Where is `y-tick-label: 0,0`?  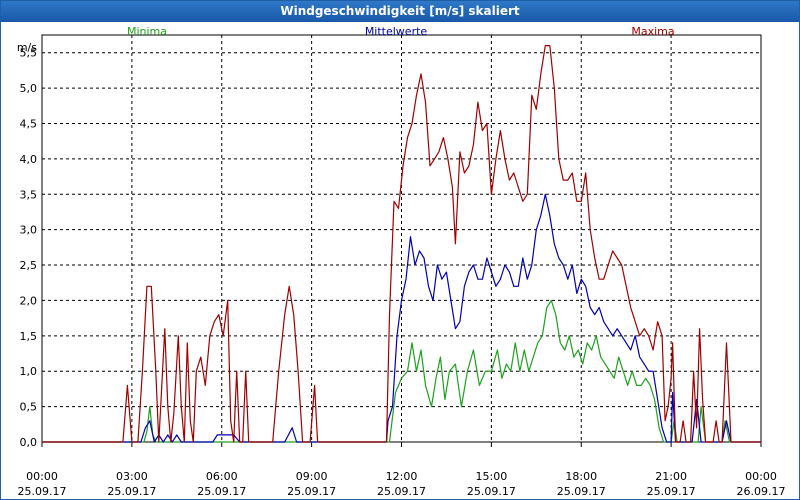 y-tick-label: 0,0 is located at coordinates (29, 442).